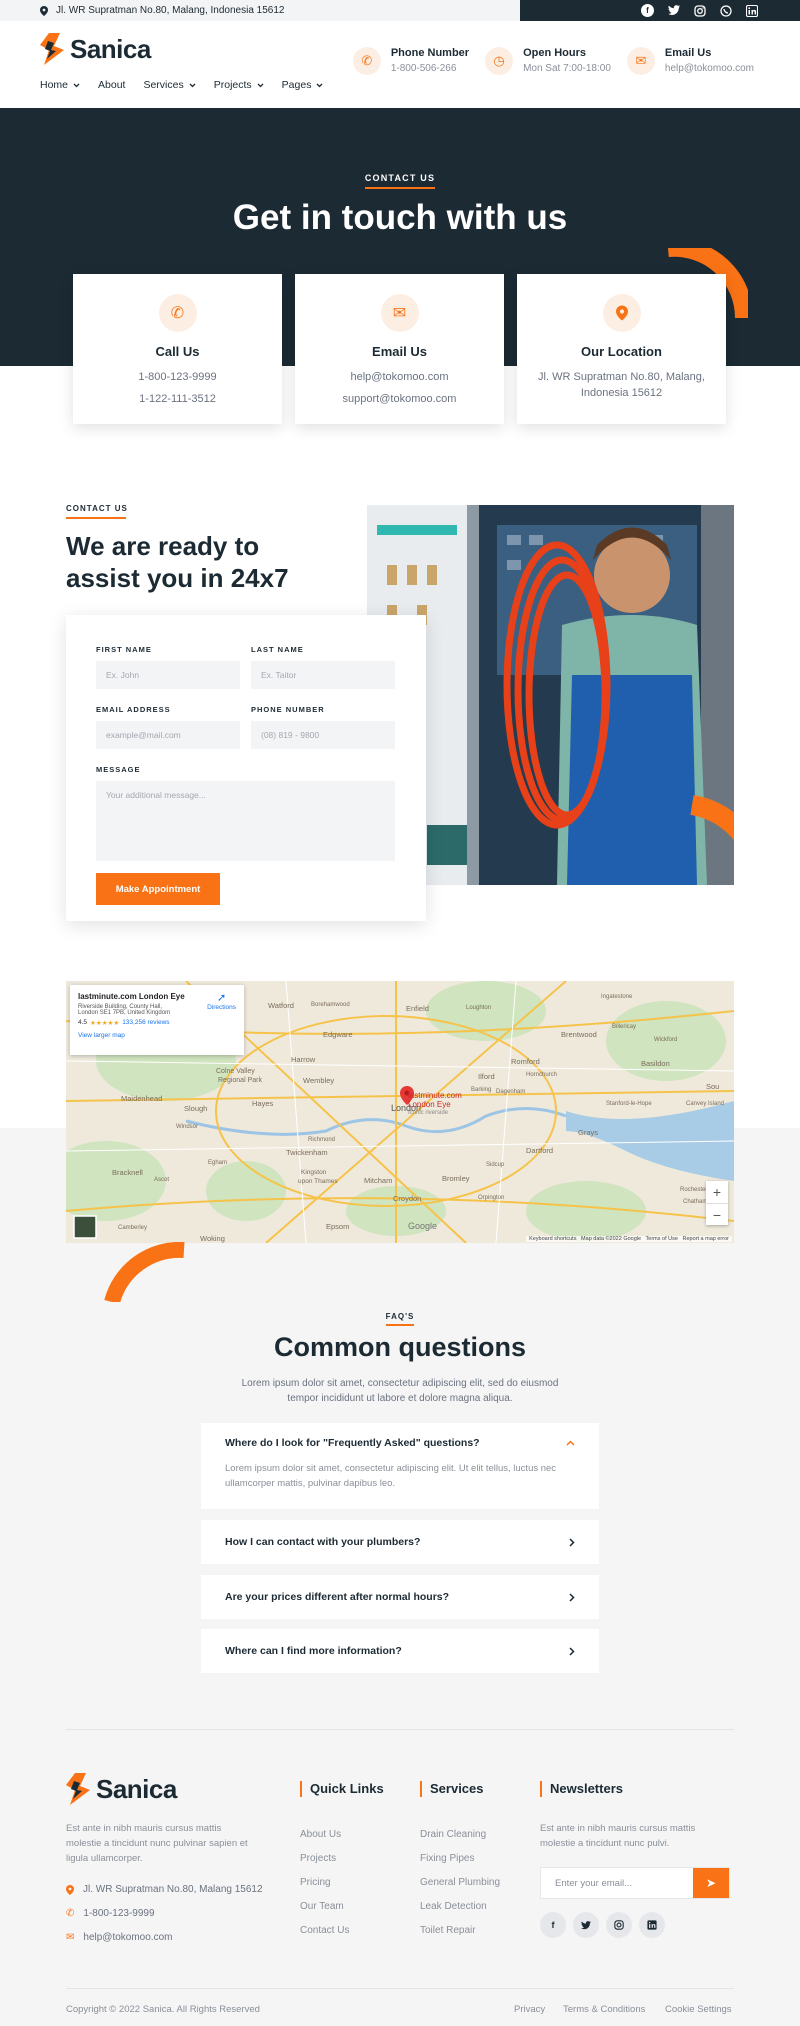 Image resolution: width=800 pixels, height=2026 pixels. I want to click on svg-text: Stanford-le-Hope, so click(629, 1104).